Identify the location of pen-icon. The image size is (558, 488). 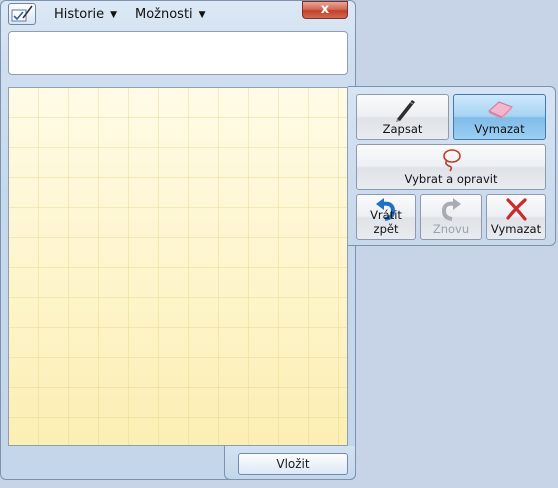
(405, 111).